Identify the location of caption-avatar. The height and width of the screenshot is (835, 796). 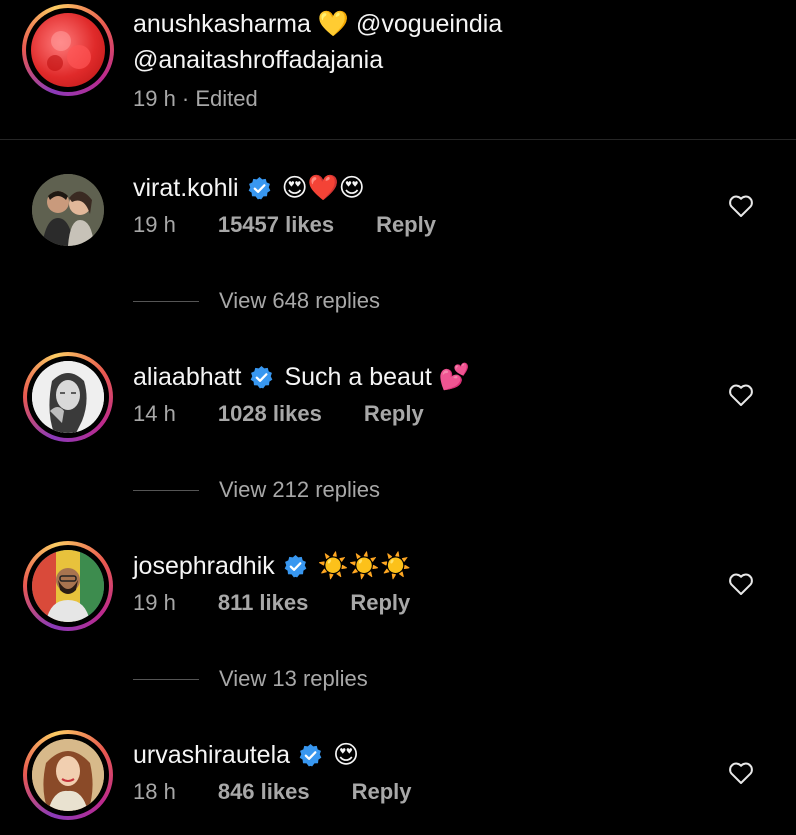
(68, 50).